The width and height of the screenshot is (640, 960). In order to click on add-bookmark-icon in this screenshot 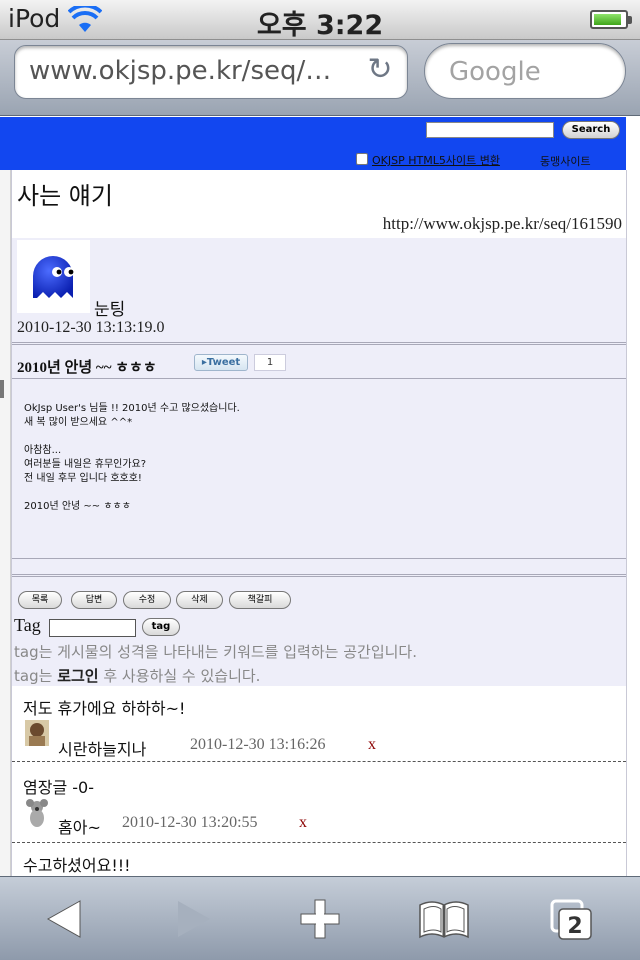, I will do `click(320, 919)`.